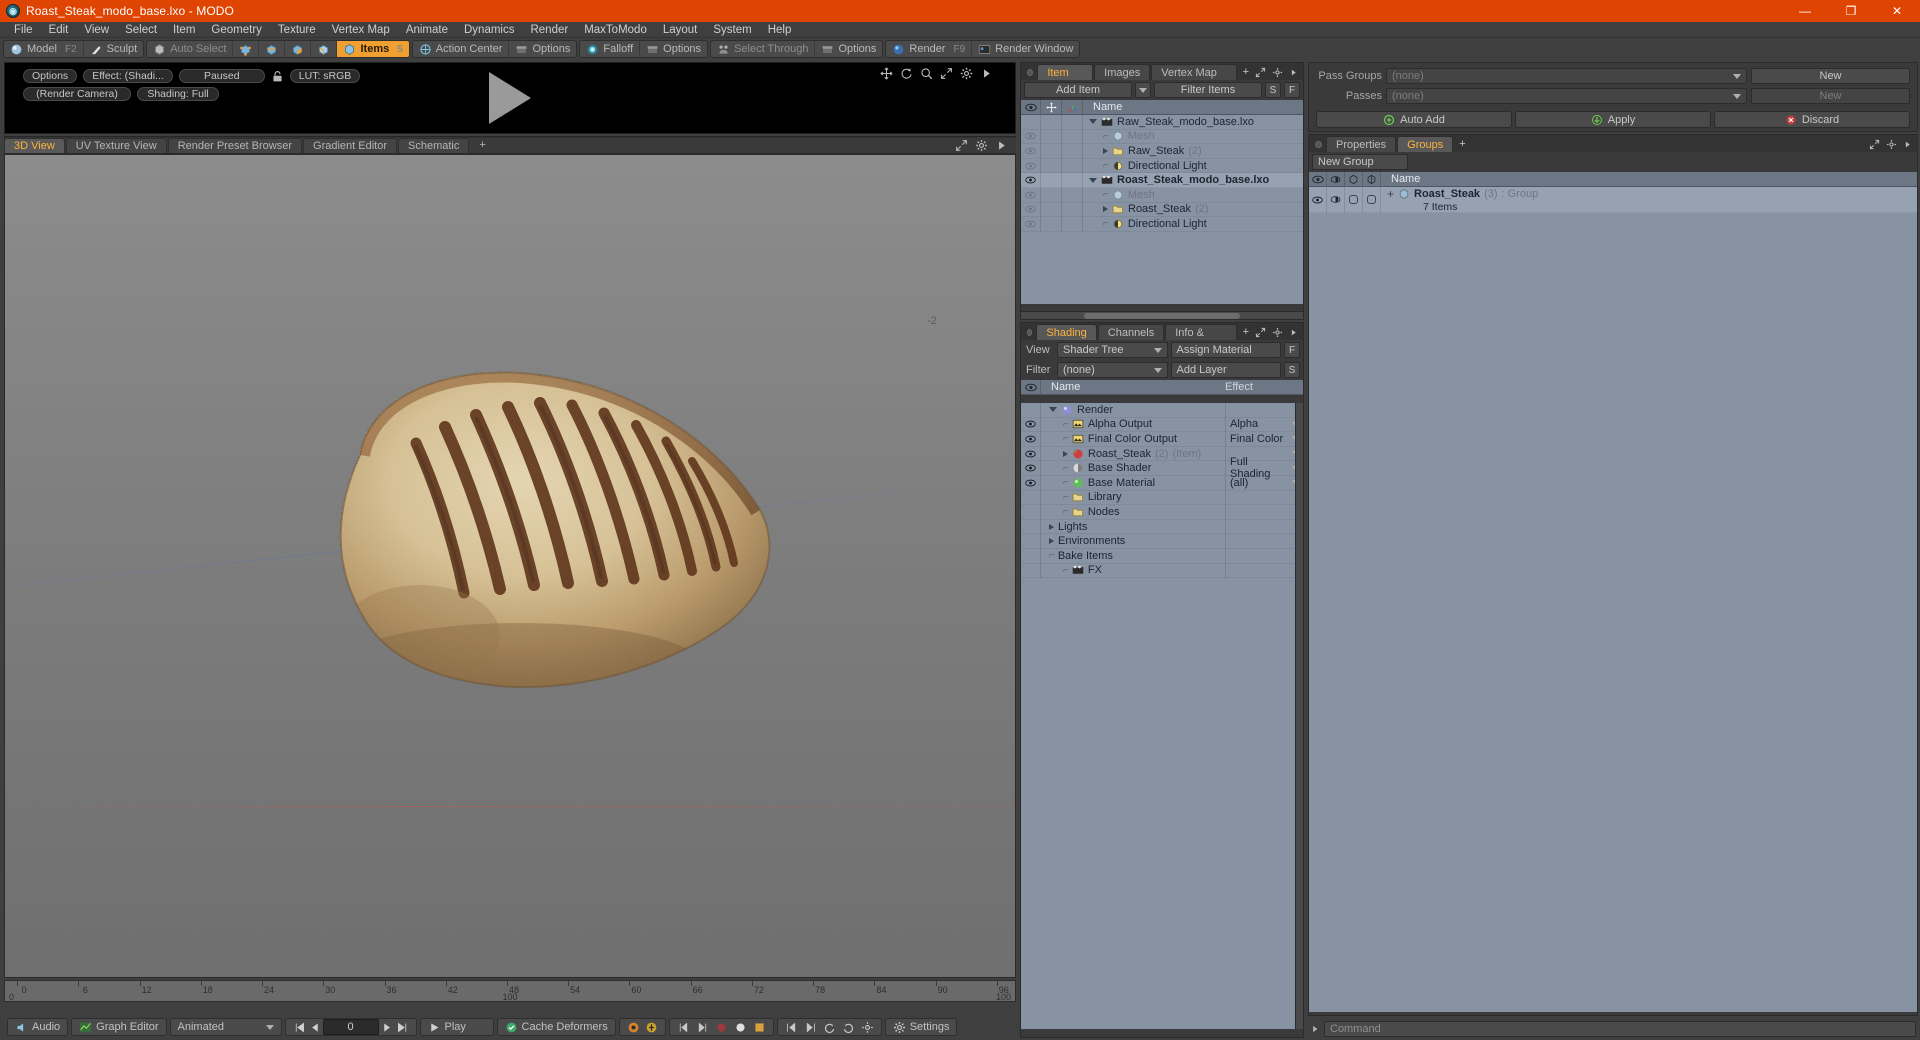  What do you see at coordinates (350, 145) in the screenshot?
I see `viewport-tab-gradient-editor: Gradient Editor` at bounding box center [350, 145].